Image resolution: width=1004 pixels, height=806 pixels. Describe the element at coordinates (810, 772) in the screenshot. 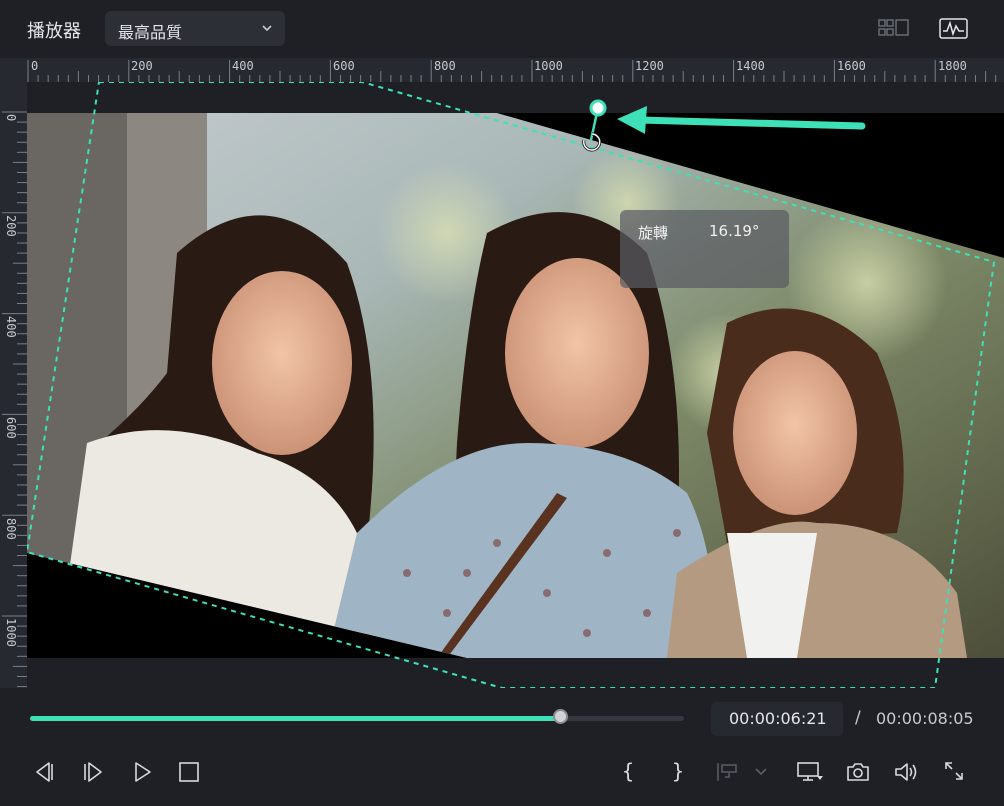

I see `display-icon` at that location.